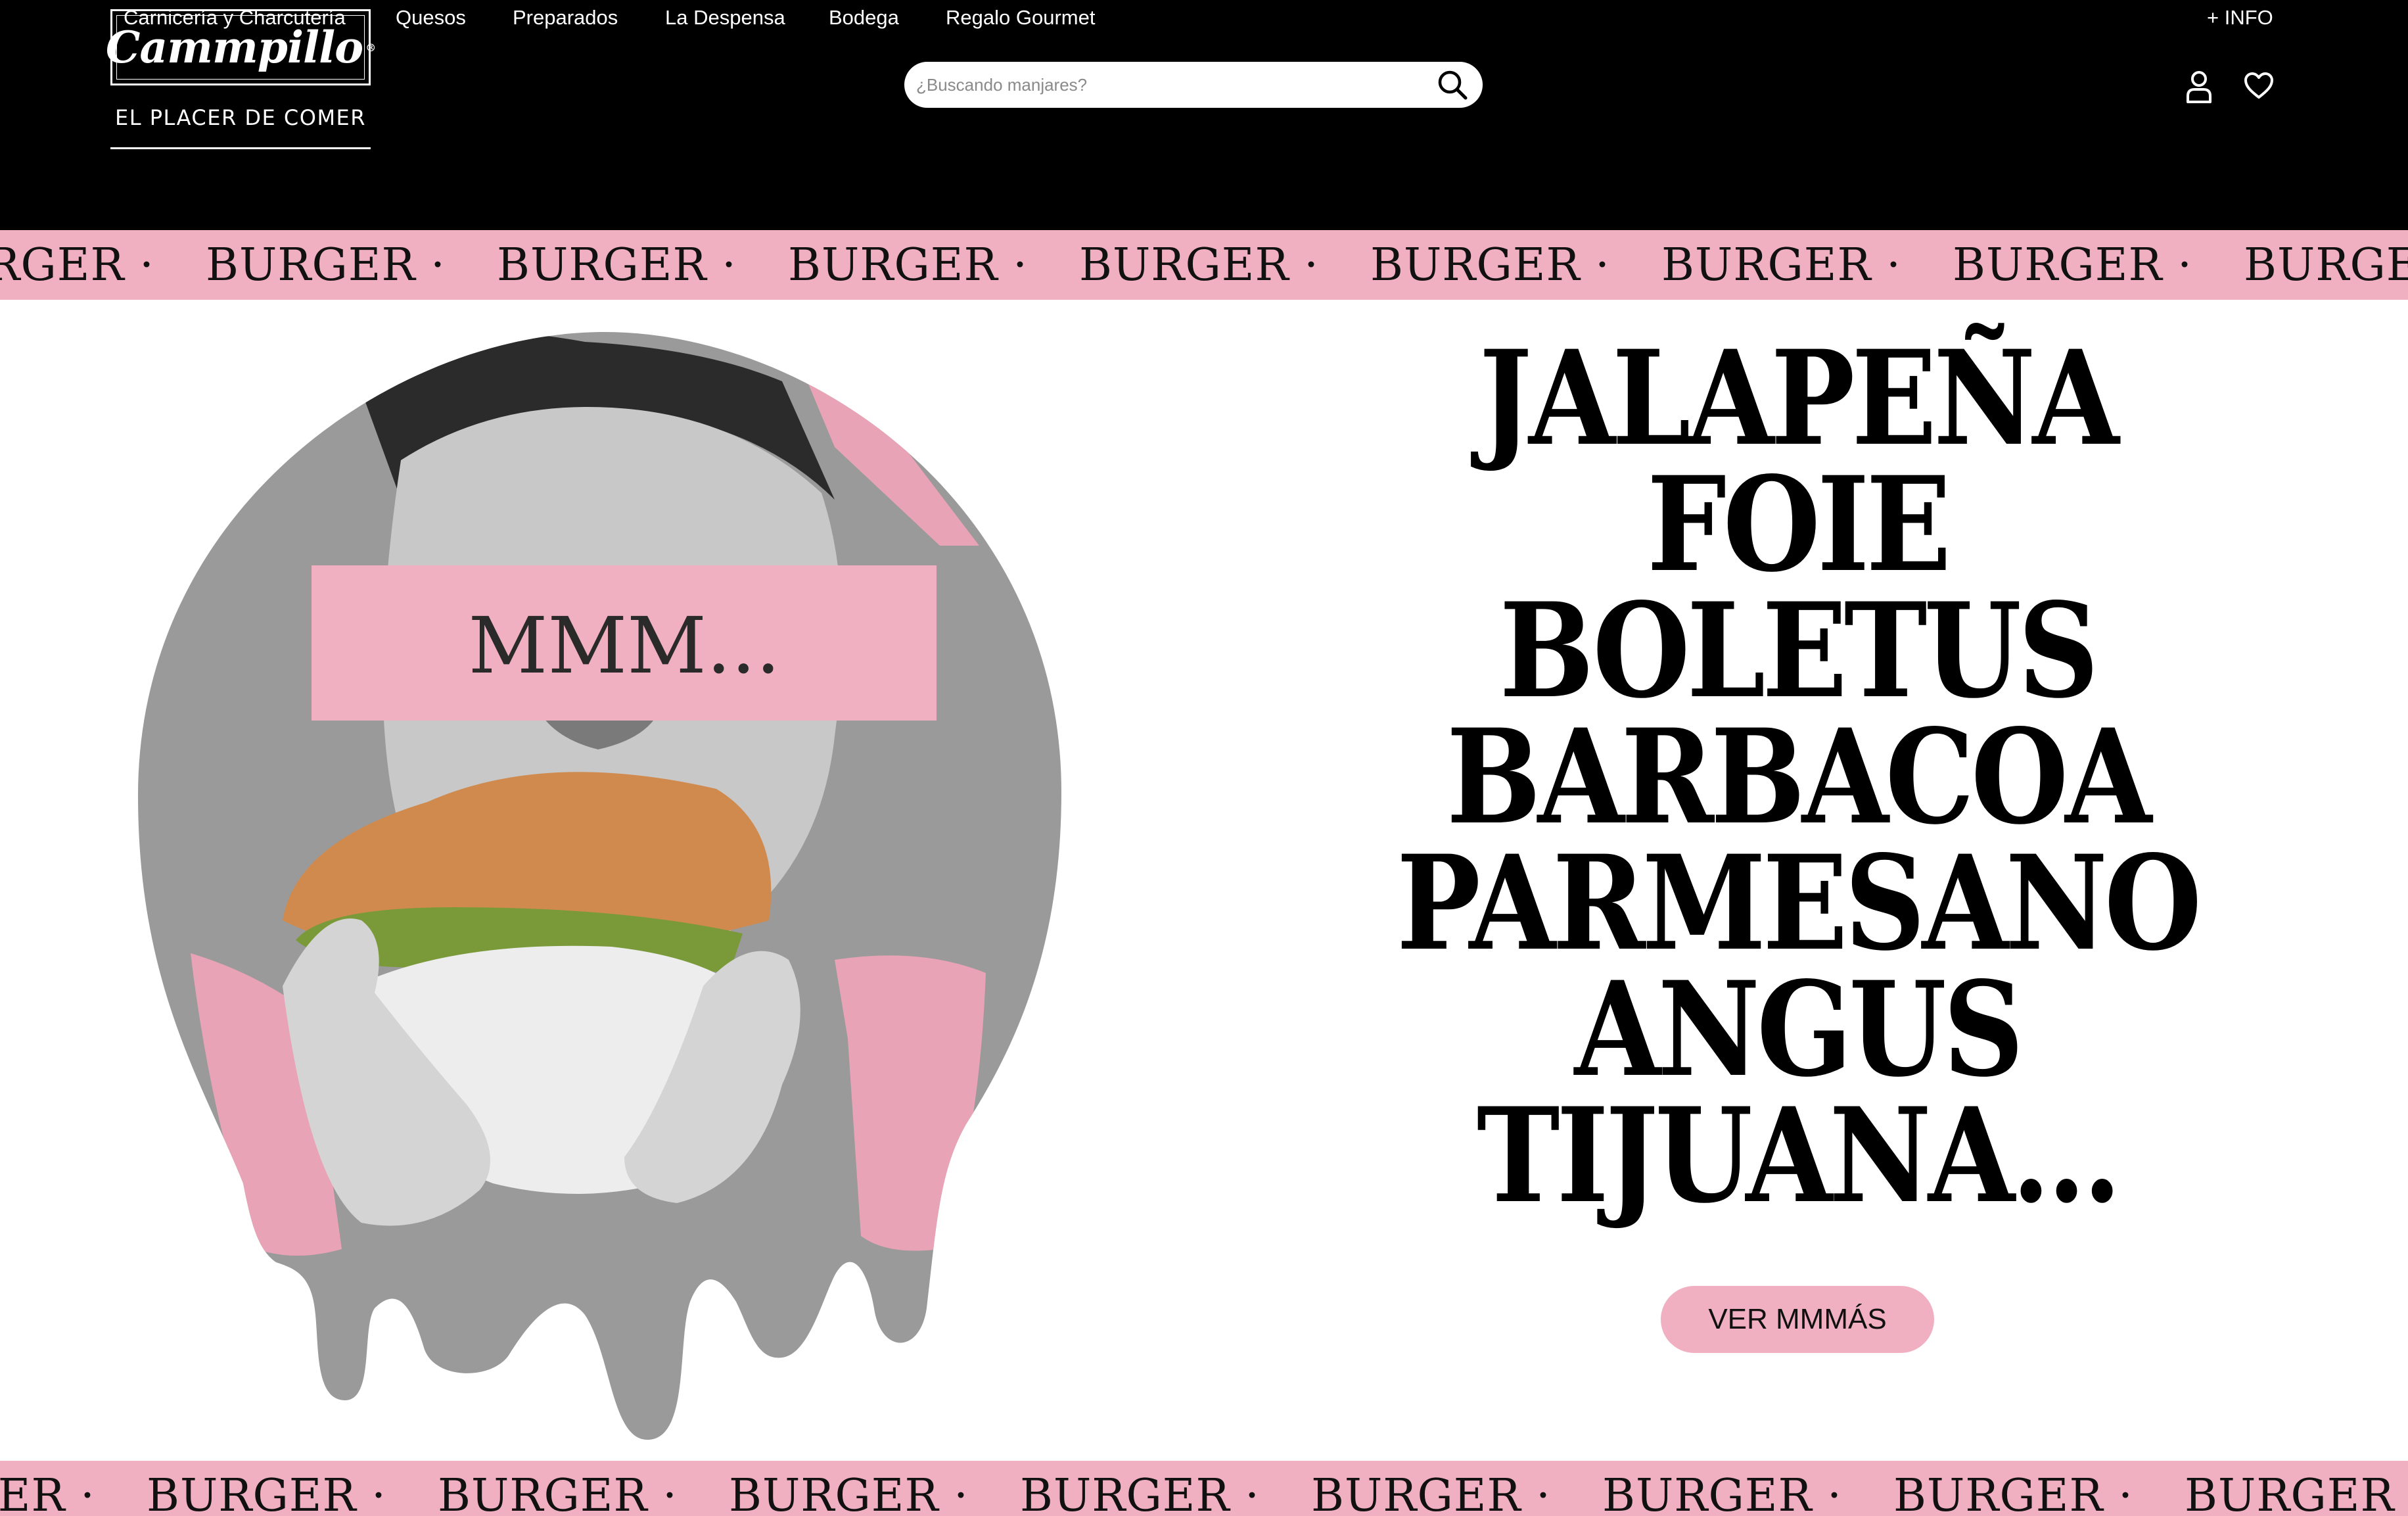 The width and height of the screenshot is (2408, 1516). What do you see at coordinates (1799, 1029) in the screenshot?
I see `headline-line-6: ANGUS` at bounding box center [1799, 1029].